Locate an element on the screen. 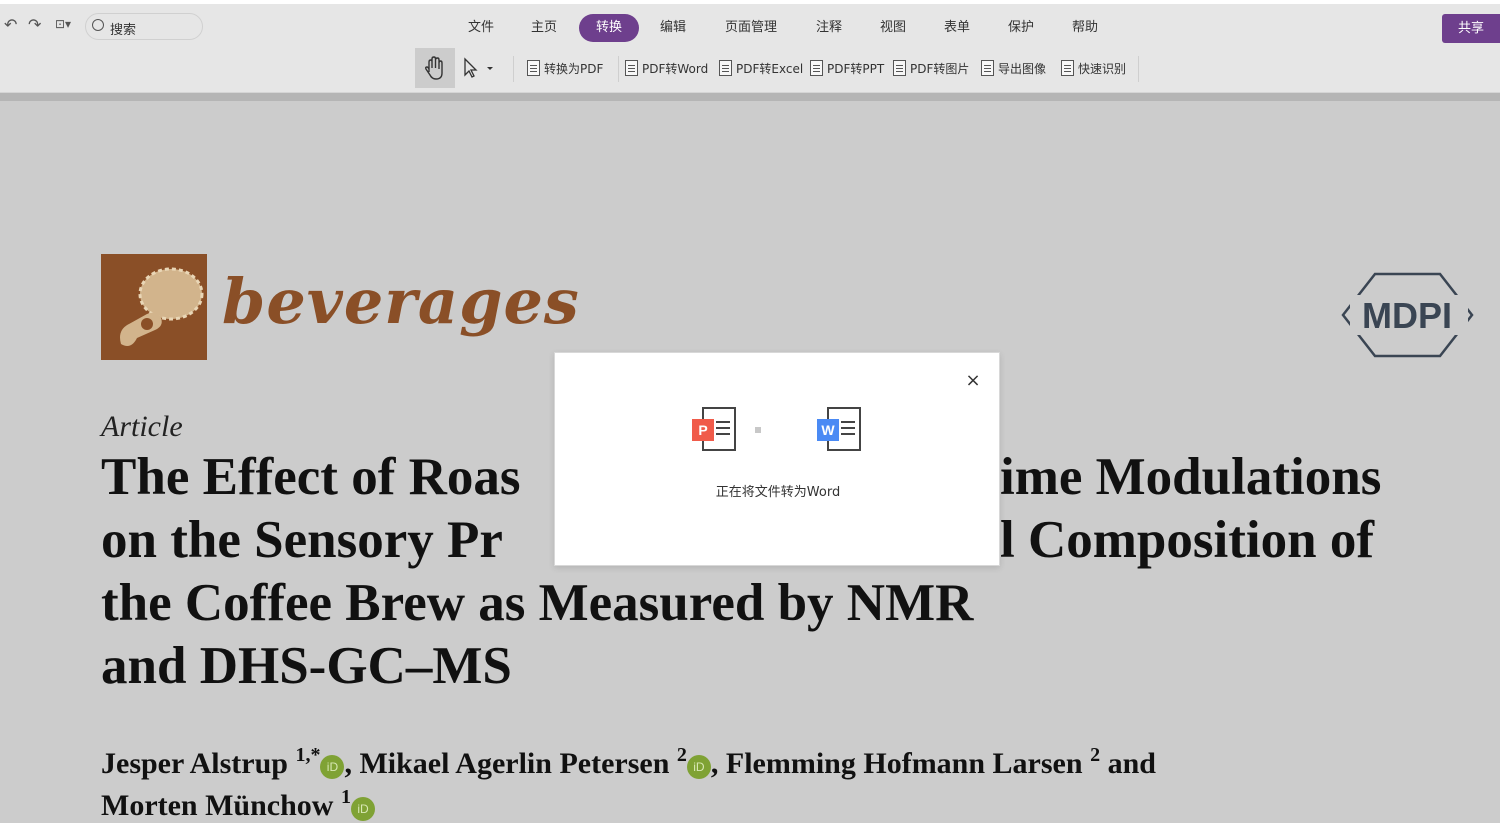 This screenshot has height=823, width=1500. menu-view: 视图 is located at coordinates (893, 28).